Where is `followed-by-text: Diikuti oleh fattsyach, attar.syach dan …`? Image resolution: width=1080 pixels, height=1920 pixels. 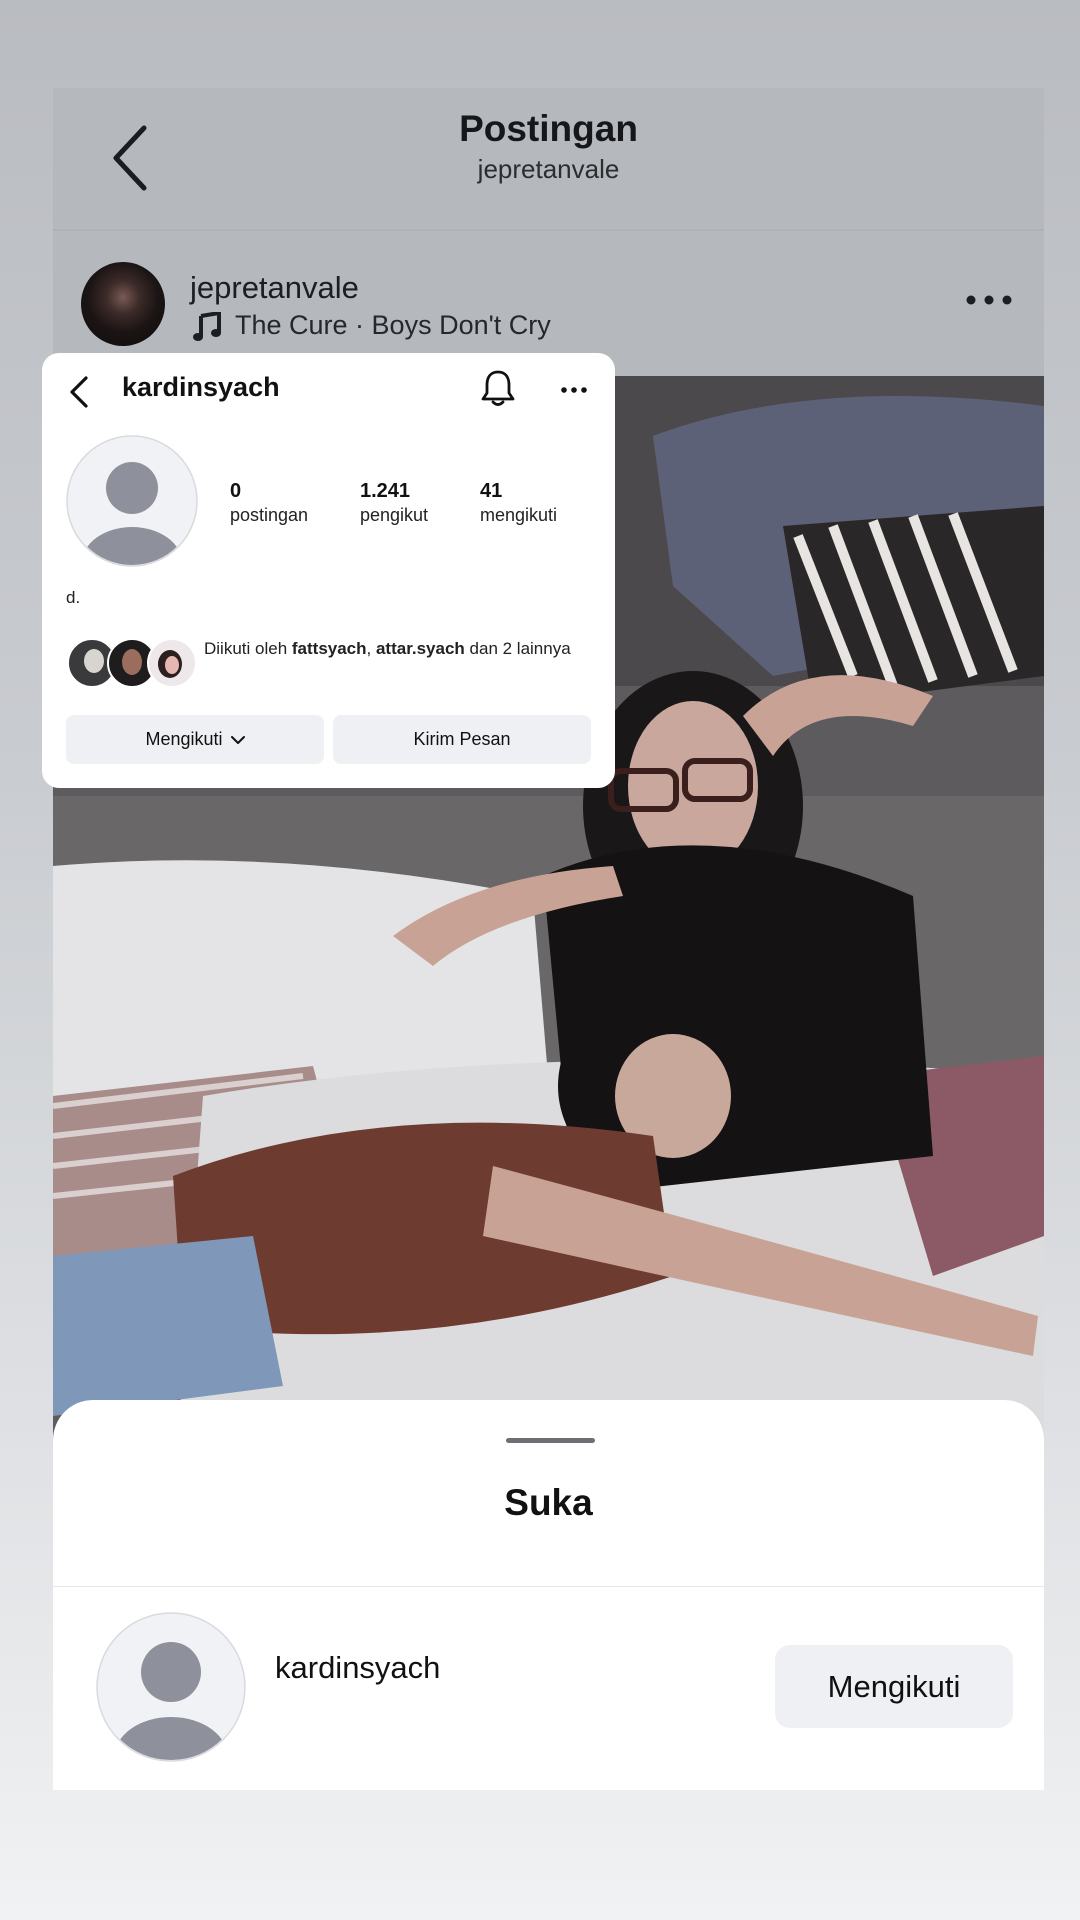
followed-by-text: Diikuti oleh fattsyach, attar.syach dan … is located at coordinates (389, 649).